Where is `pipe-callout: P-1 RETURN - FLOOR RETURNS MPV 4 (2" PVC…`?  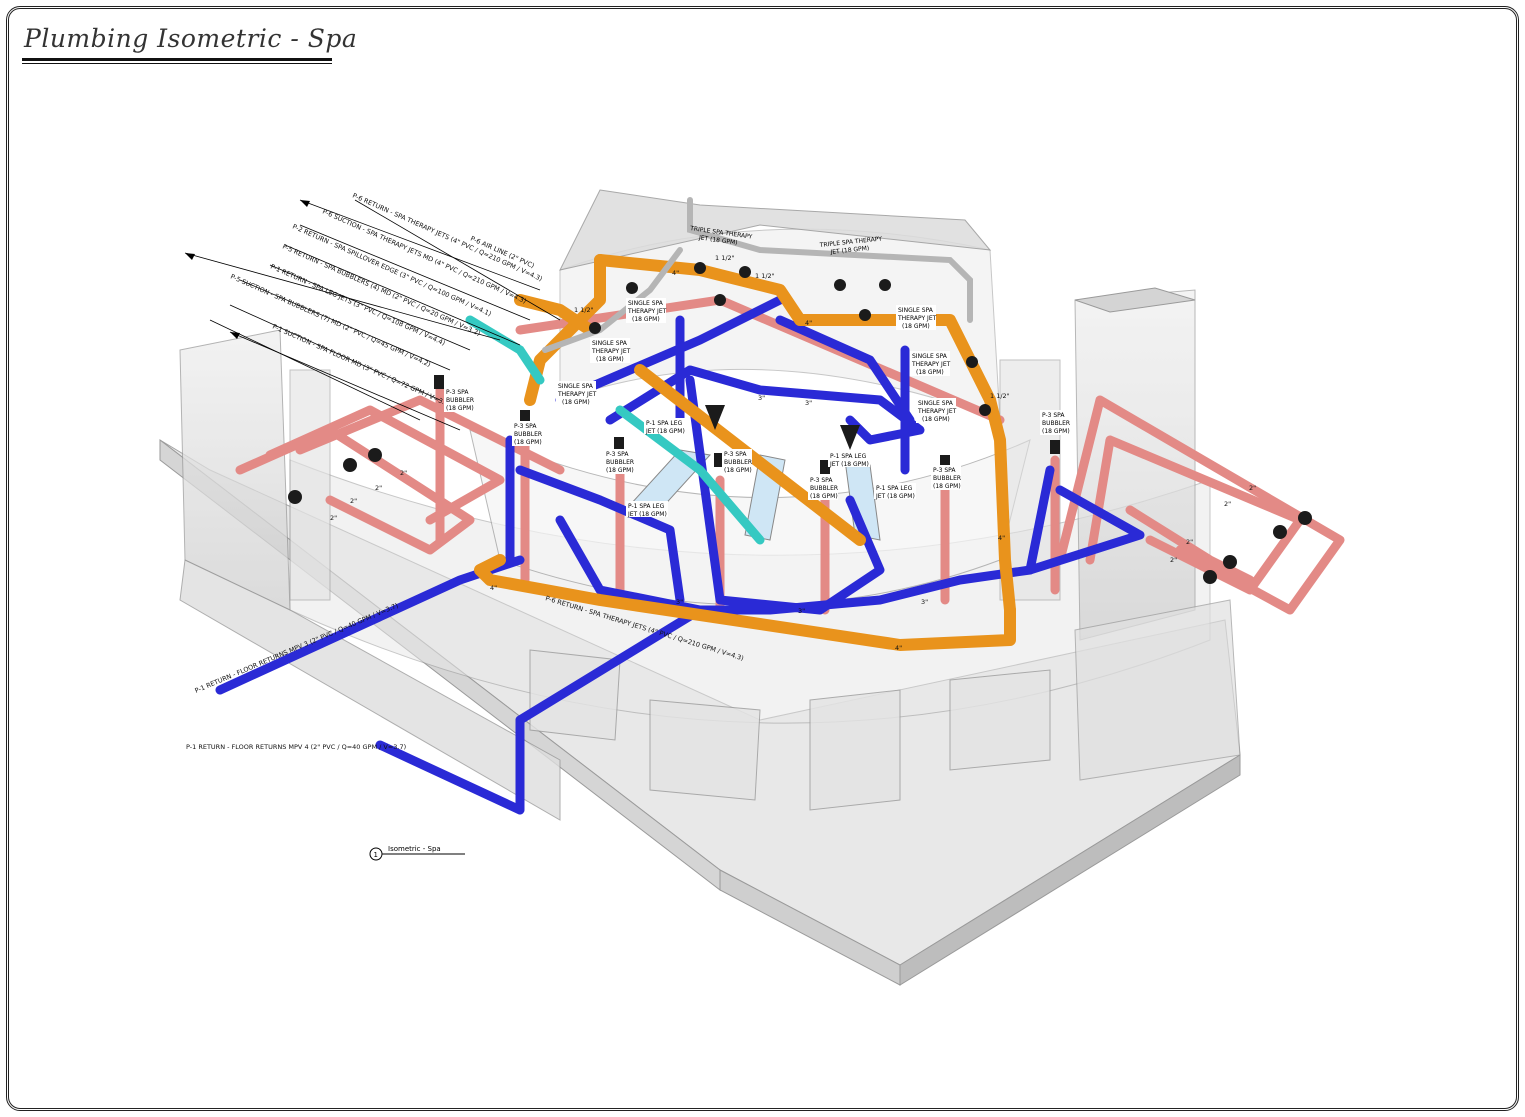 pipe-callout: P-1 RETURN - FLOOR RETURNS MPV 4 (2" PVC… is located at coordinates (296, 747).